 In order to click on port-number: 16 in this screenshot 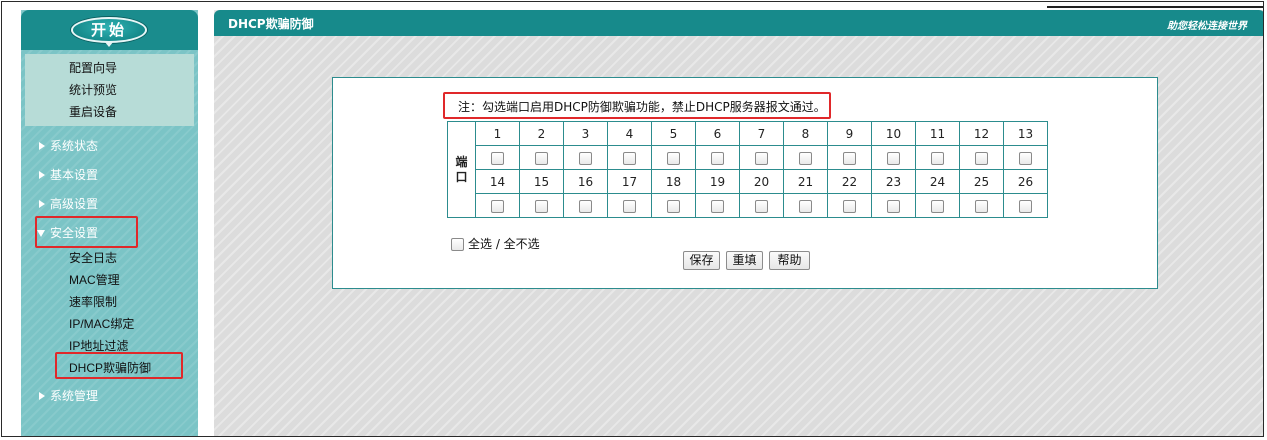, I will do `click(585, 181)`.